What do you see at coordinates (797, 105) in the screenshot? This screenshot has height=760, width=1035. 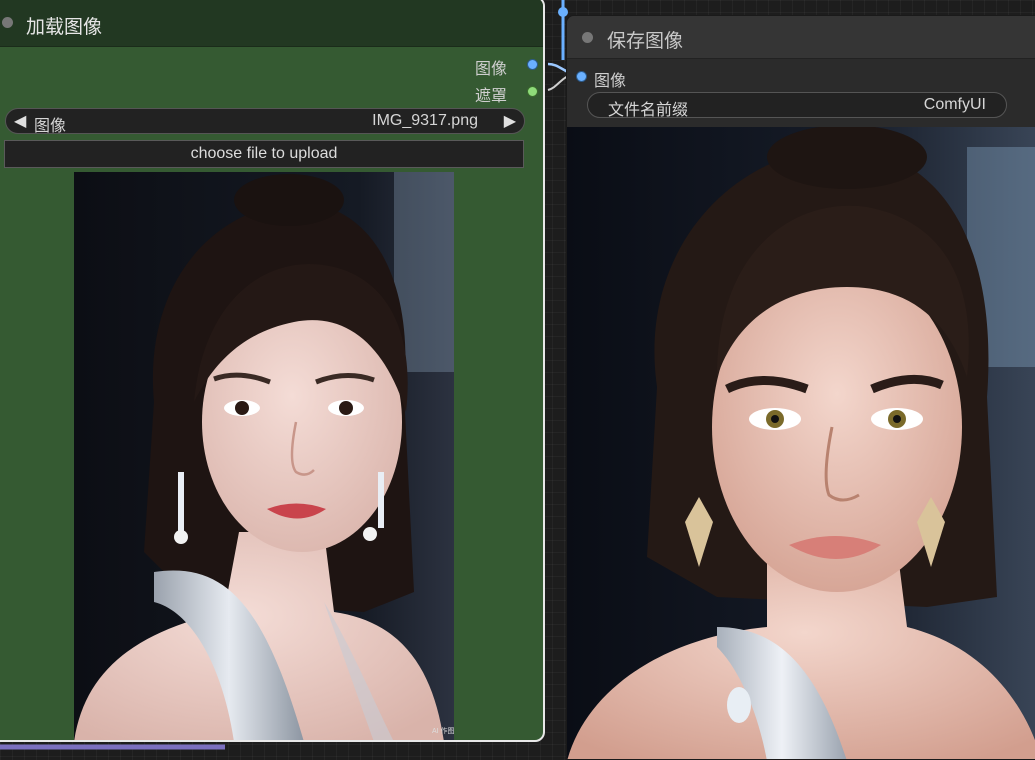 I see `filename-prefix-field: 文件名前缀 ComfyUI` at bounding box center [797, 105].